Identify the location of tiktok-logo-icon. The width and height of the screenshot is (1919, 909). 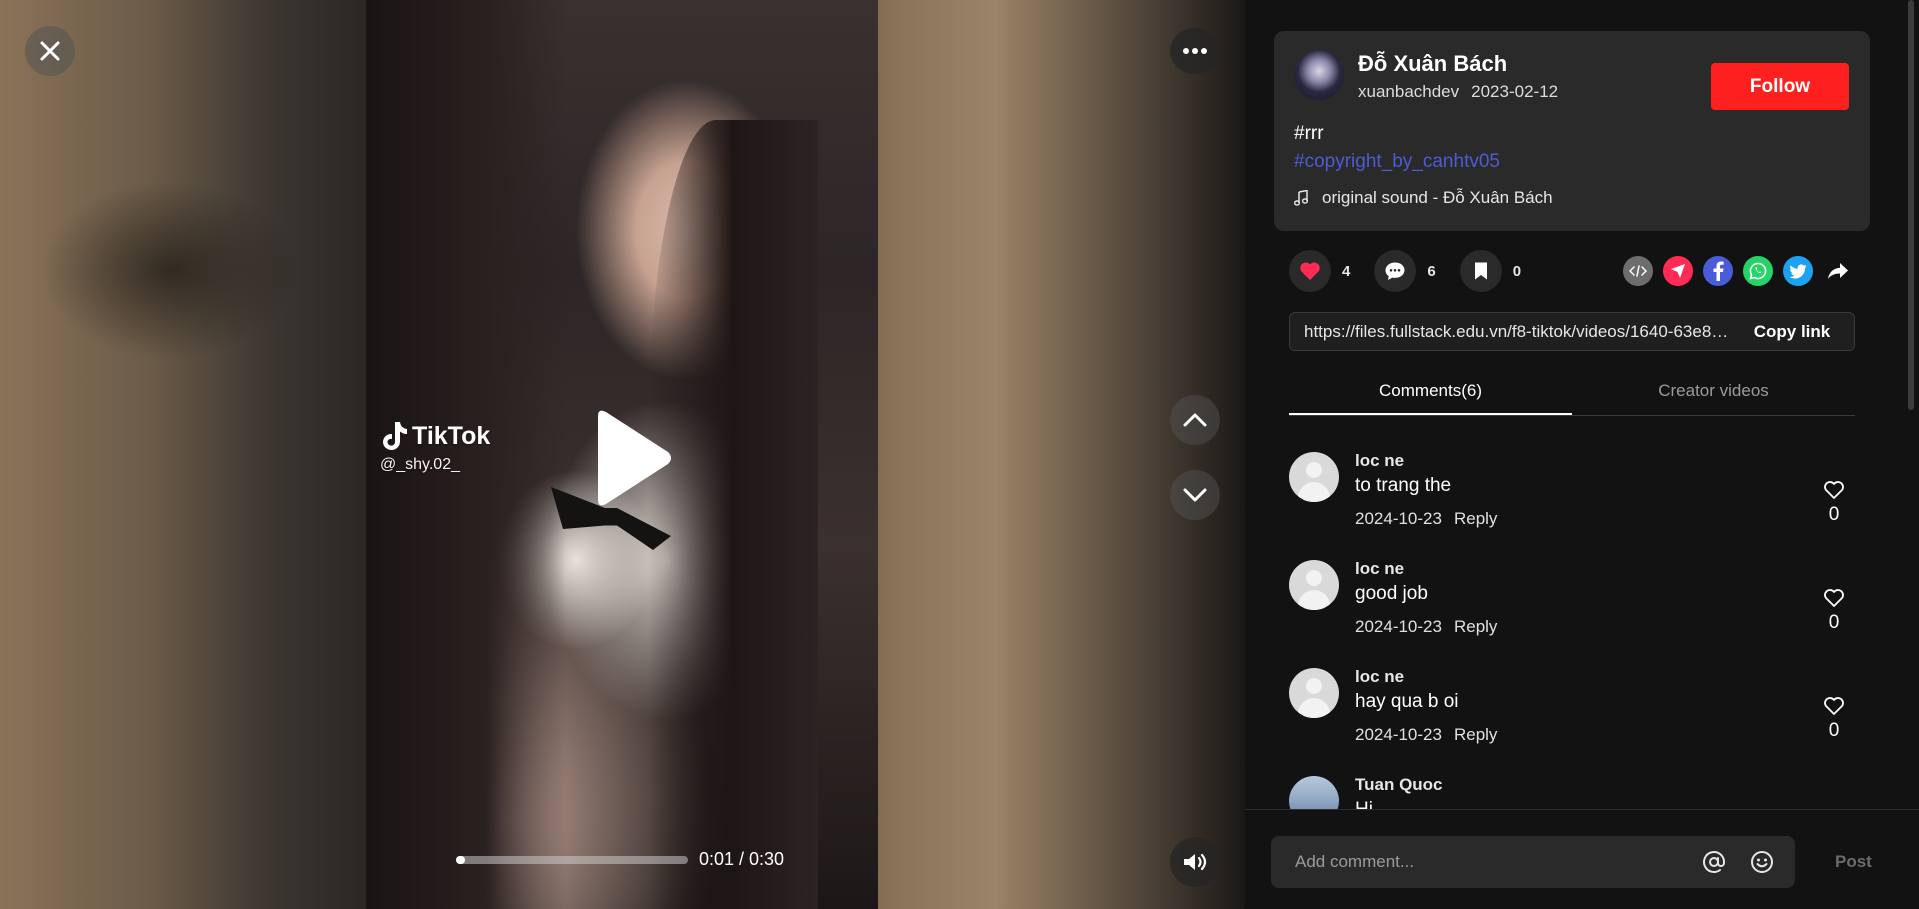
(395, 436).